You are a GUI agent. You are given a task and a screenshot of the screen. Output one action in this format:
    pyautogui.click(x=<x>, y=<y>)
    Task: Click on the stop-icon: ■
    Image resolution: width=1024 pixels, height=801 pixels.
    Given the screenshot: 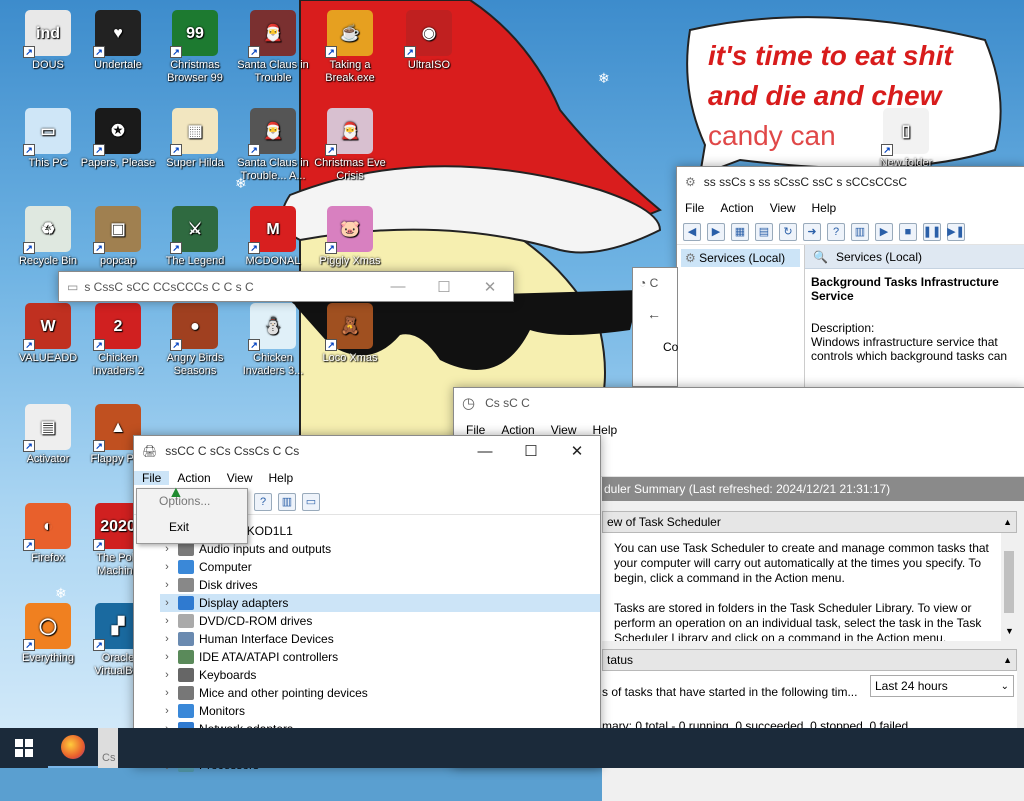 What is the action you would take?
    pyautogui.click(x=908, y=231)
    